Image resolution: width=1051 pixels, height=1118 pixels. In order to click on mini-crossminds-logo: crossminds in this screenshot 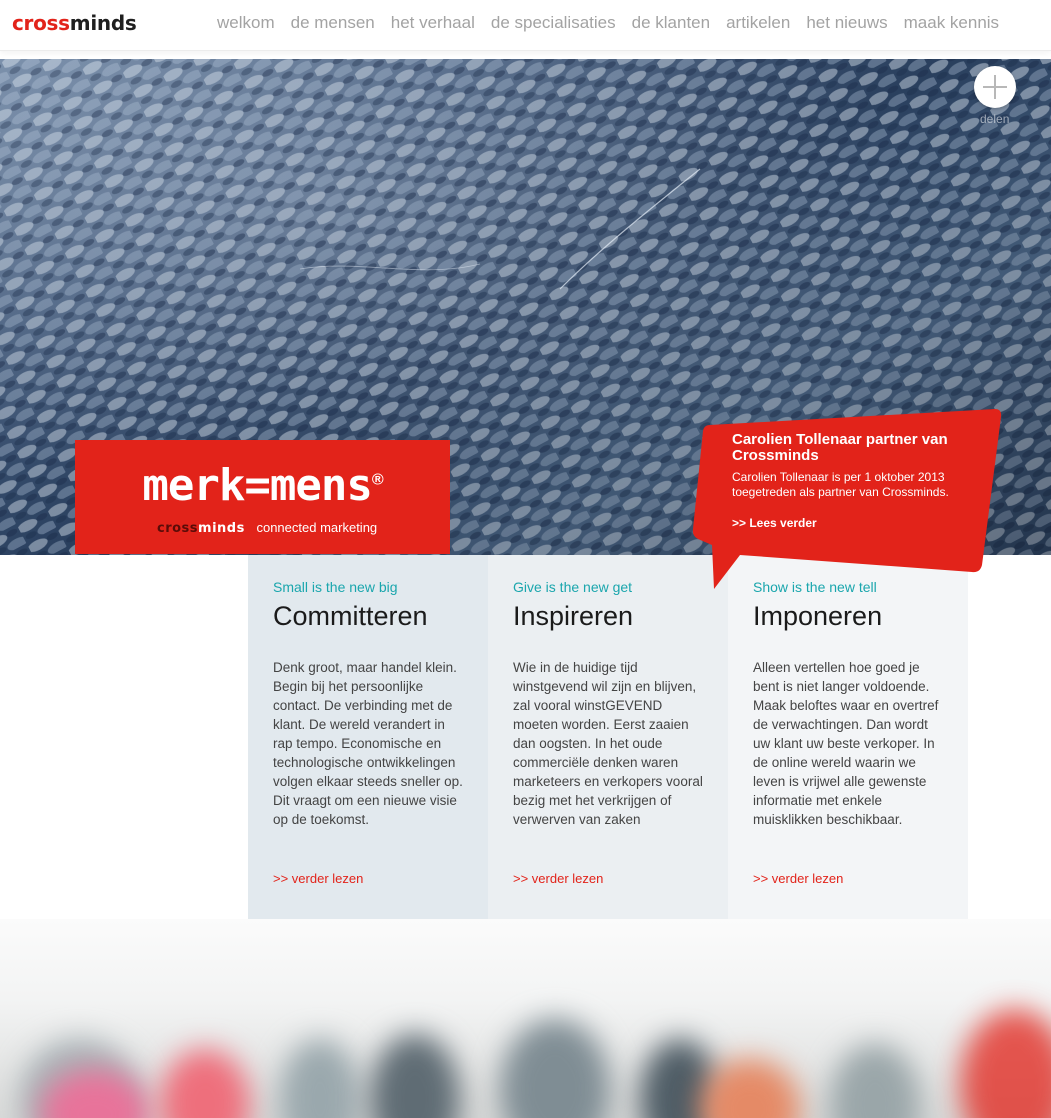, I will do `click(201, 528)`.